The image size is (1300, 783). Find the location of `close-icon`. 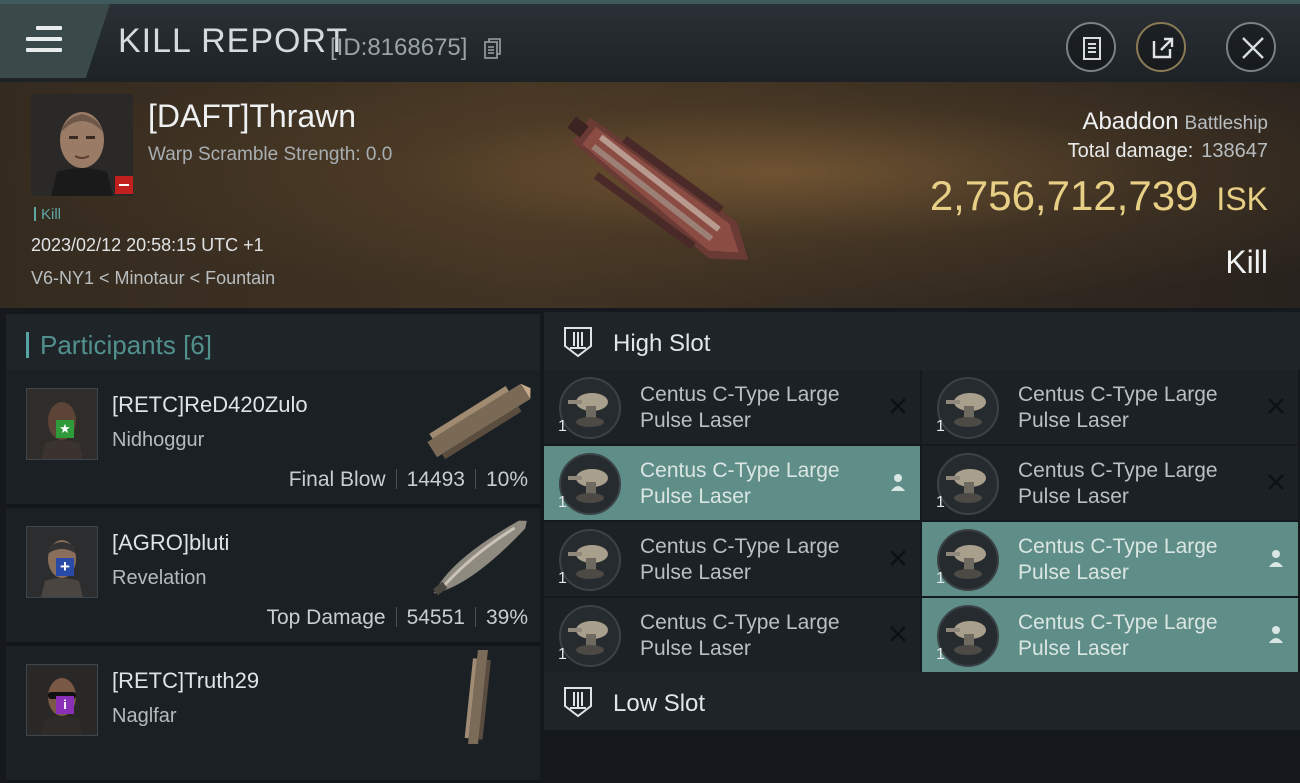

close-icon is located at coordinates (1253, 48).